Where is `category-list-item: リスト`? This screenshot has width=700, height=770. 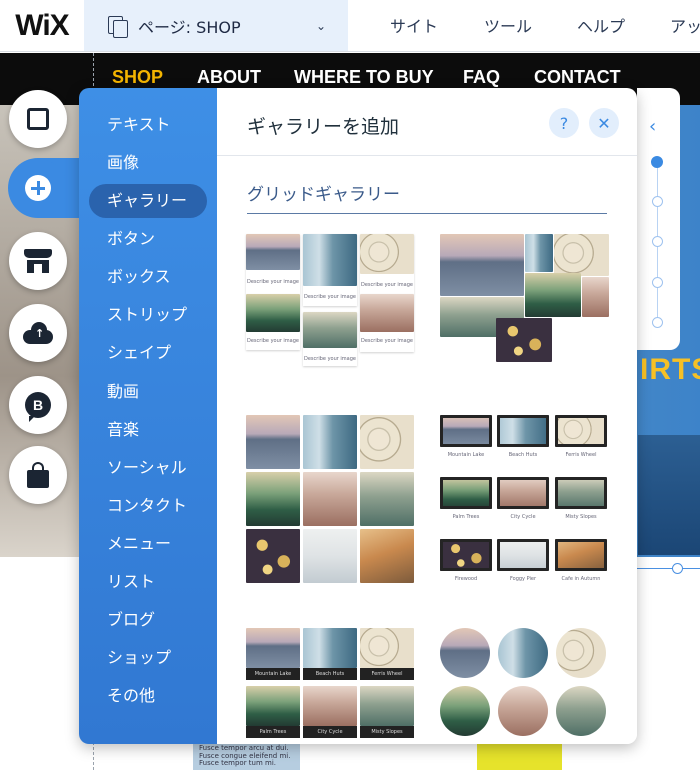
category-list-item: リスト is located at coordinates (148, 582).